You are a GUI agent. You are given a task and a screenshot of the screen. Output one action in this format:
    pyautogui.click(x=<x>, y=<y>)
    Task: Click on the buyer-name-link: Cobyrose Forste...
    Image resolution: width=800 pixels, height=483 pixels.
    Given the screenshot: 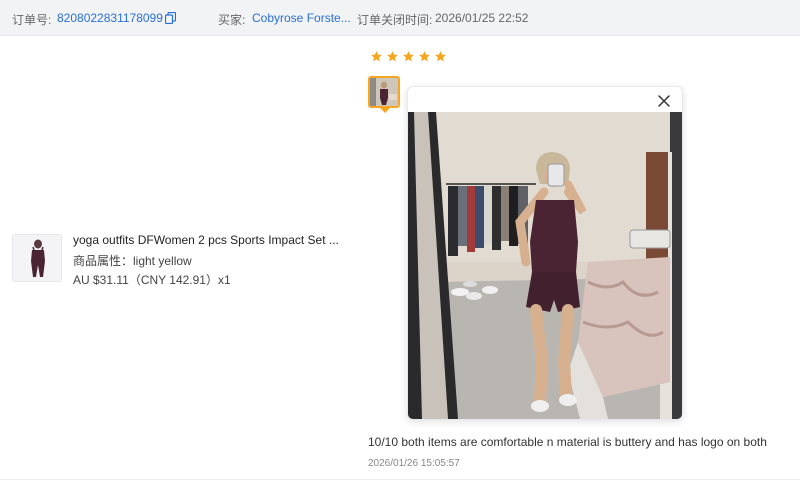 What is the action you would take?
    pyautogui.click(x=301, y=18)
    